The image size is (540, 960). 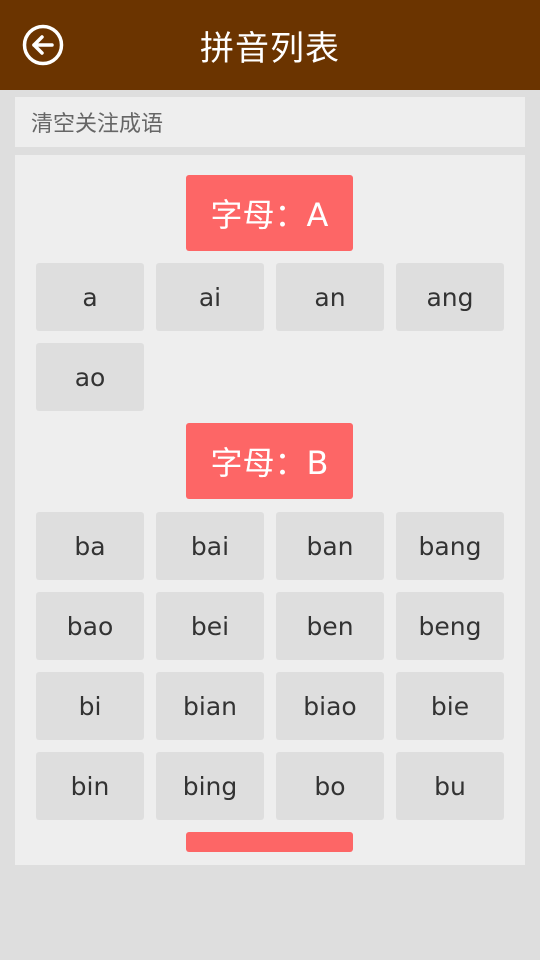 What do you see at coordinates (210, 626) in the screenshot?
I see `pinyin-item: bei` at bounding box center [210, 626].